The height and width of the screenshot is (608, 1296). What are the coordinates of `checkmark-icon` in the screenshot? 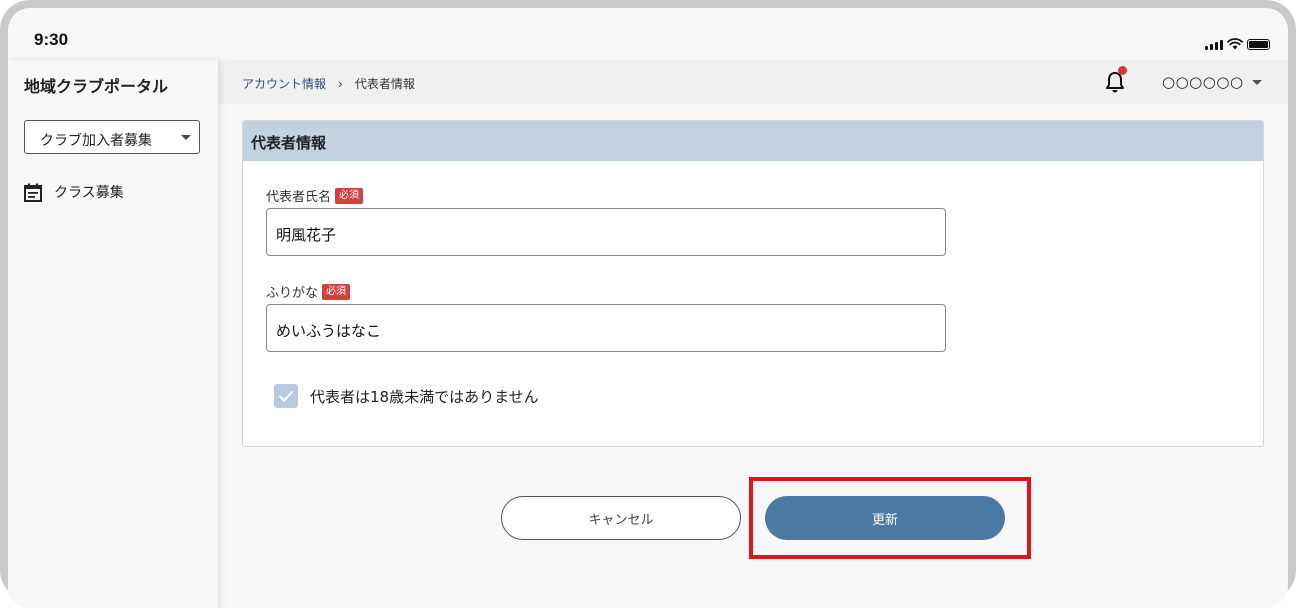 It's located at (286, 396).